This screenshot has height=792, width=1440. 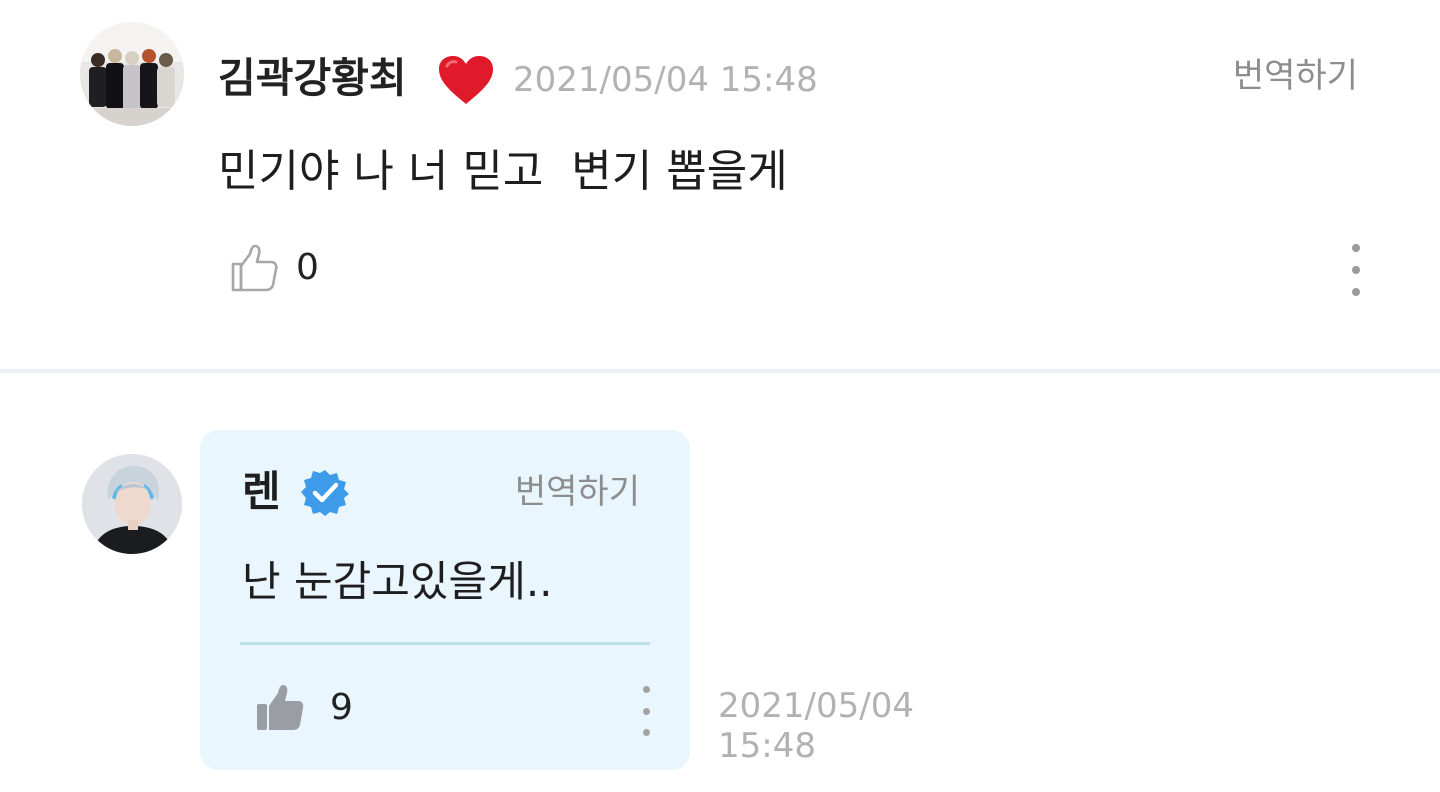 What do you see at coordinates (312, 78) in the screenshot?
I see `comment-author-name: 김곽강황최` at bounding box center [312, 78].